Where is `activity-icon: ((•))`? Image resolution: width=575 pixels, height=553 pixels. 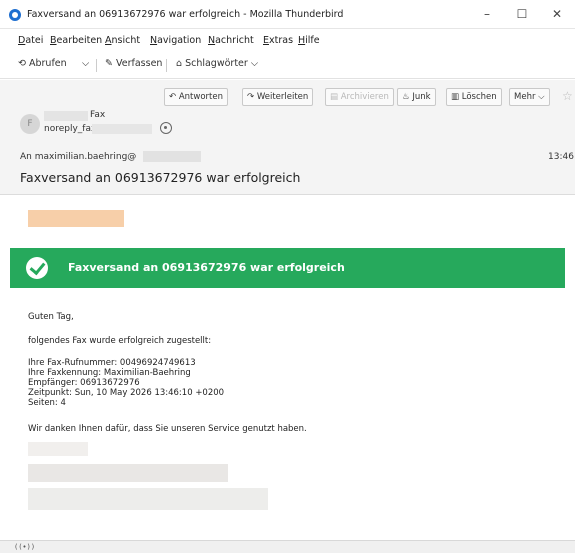 activity-icon: ((•)) is located at coordinates (24, 547).